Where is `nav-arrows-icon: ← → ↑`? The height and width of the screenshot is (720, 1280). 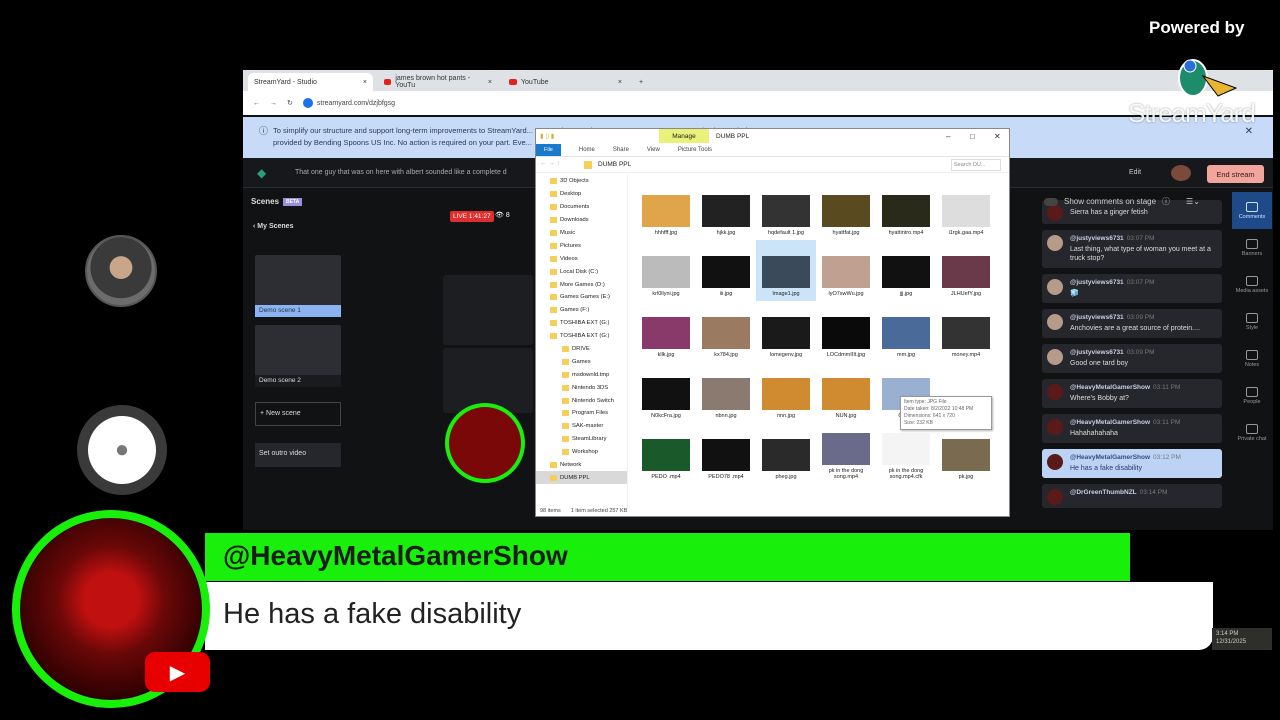 nav-arrows-icon: ← → ↑ is located at coordinates (550, 163).